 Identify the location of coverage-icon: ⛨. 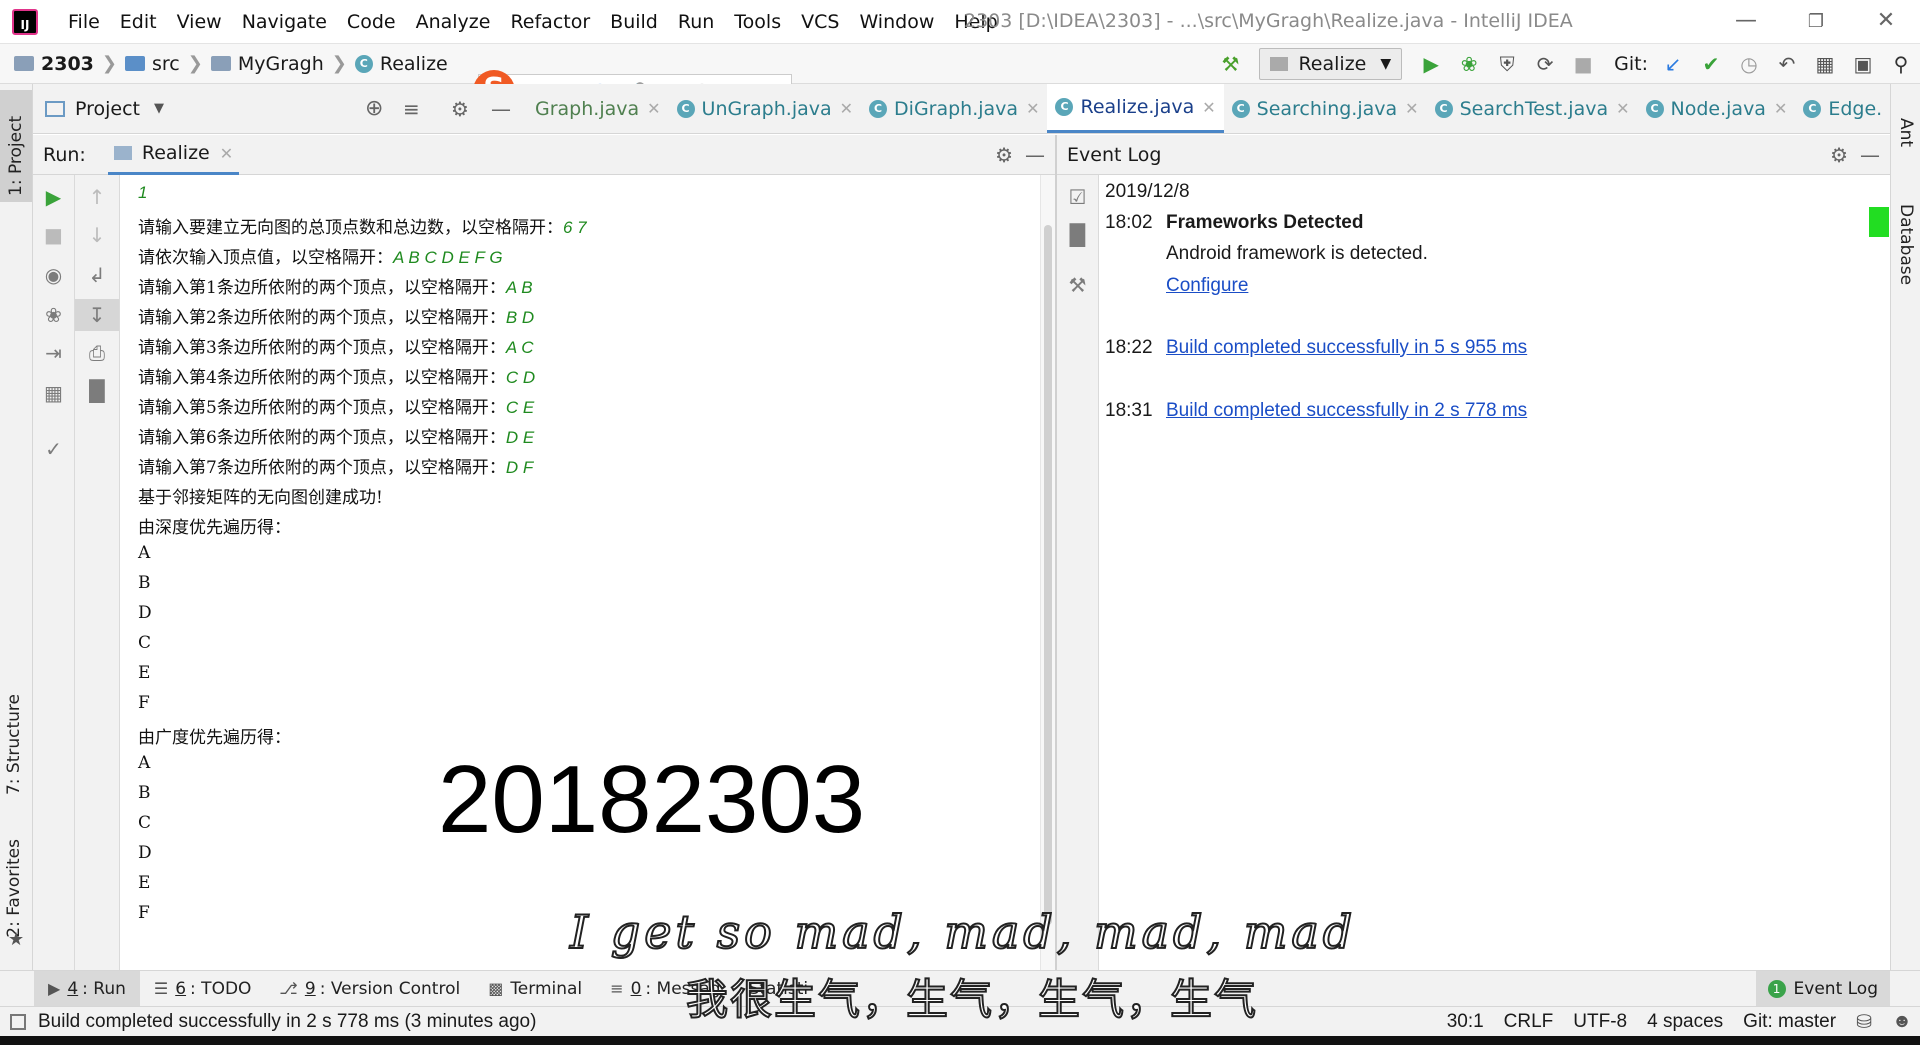
(1507, 64).